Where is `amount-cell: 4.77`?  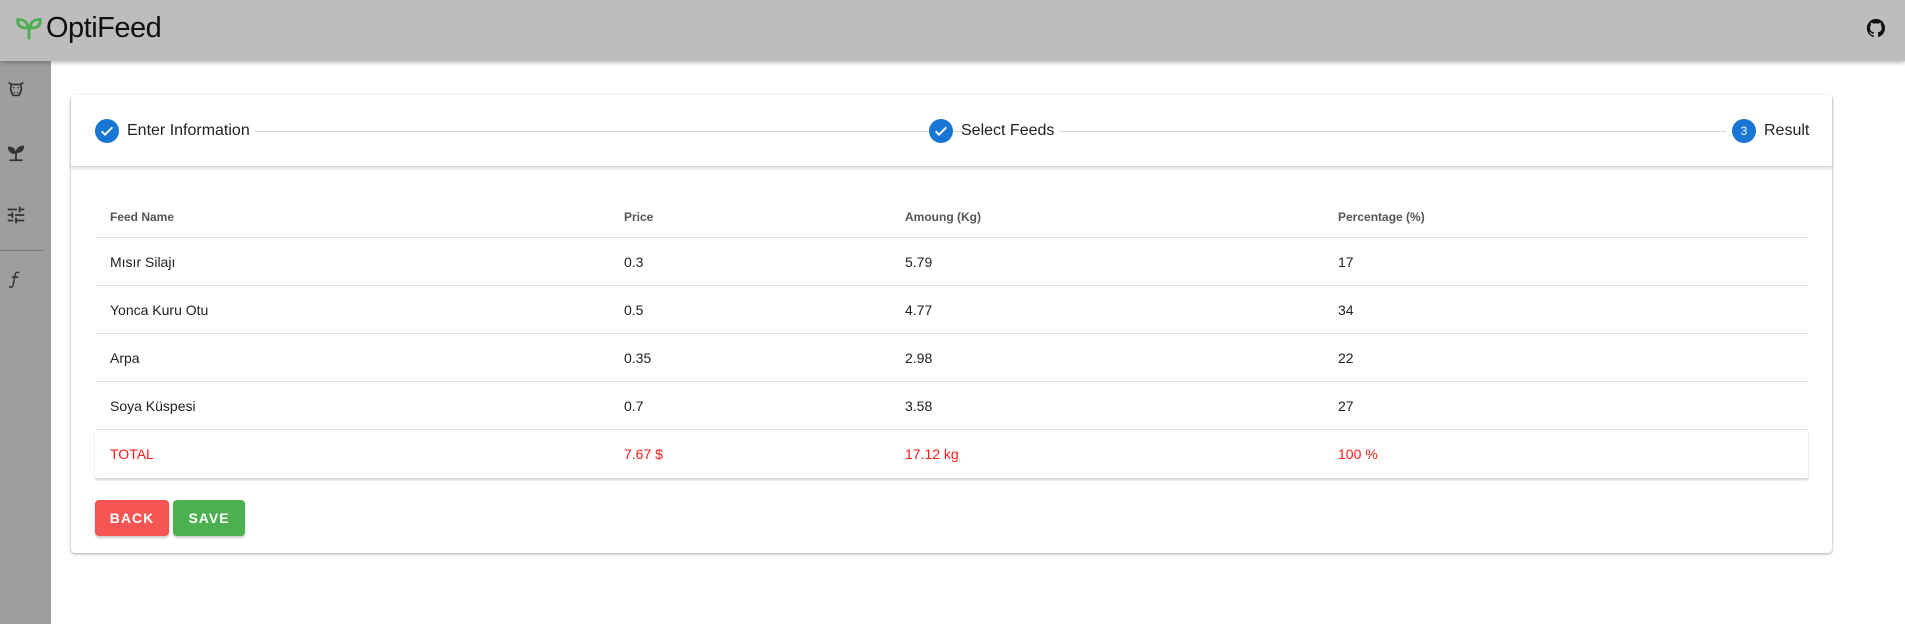
amount-cell: 4.77 is located at coordinates (919, 309).